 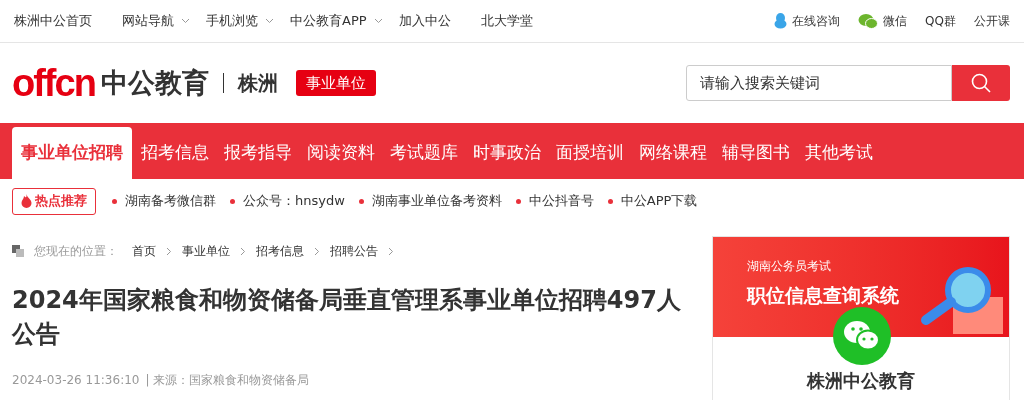 What do you see at coordinates (287, 201) in the screenshot?
I see `hot-link: 公众号：hnsydw` at bounding box center [287, 201].